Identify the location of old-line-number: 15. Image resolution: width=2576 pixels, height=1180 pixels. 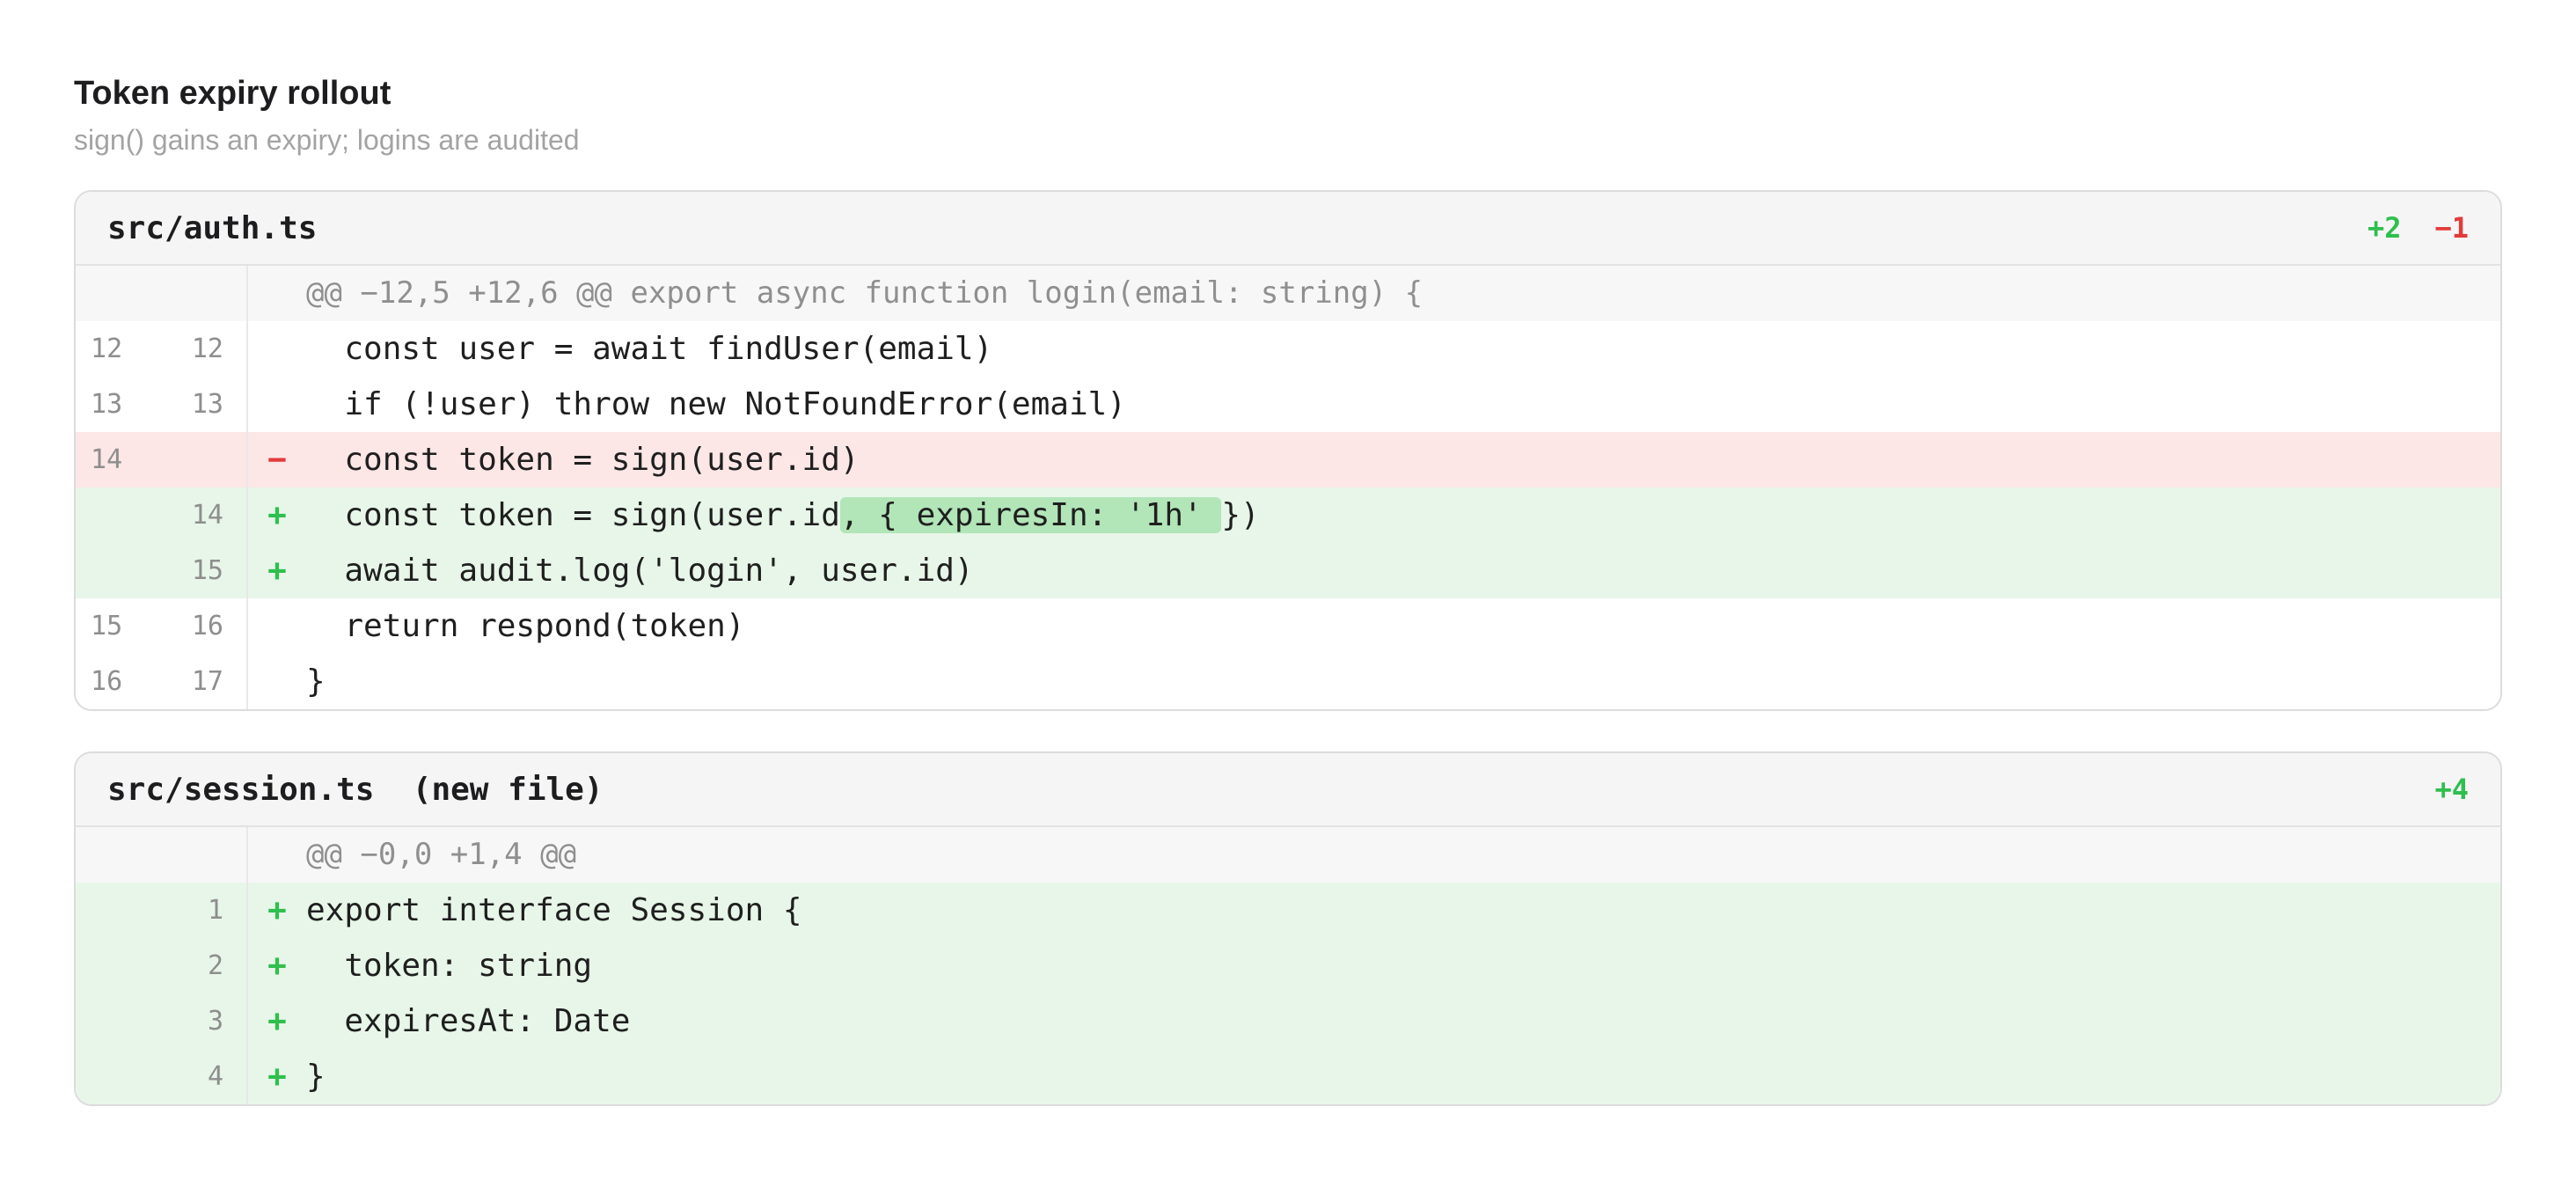
(107, 626).